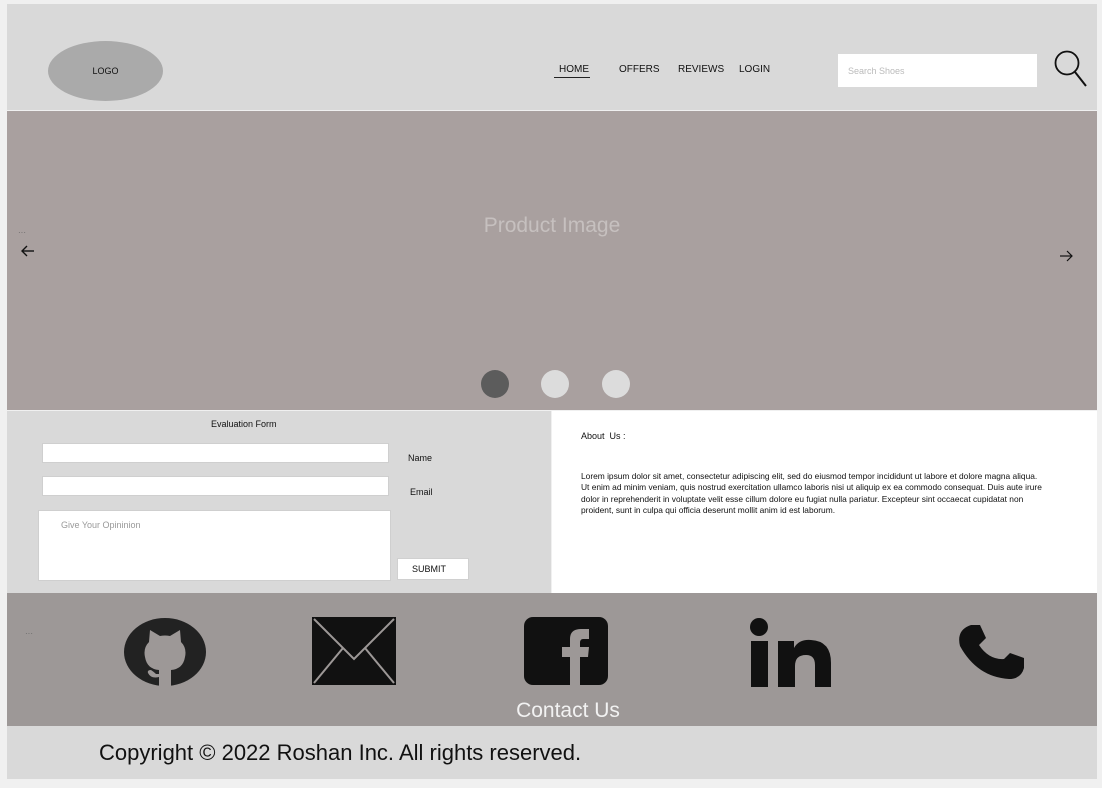 This screenshot has height=788, width=1102. Describe the element at coordinates (754, 69) in the screenshot. I see `nav-login: LOGIN` at that location.